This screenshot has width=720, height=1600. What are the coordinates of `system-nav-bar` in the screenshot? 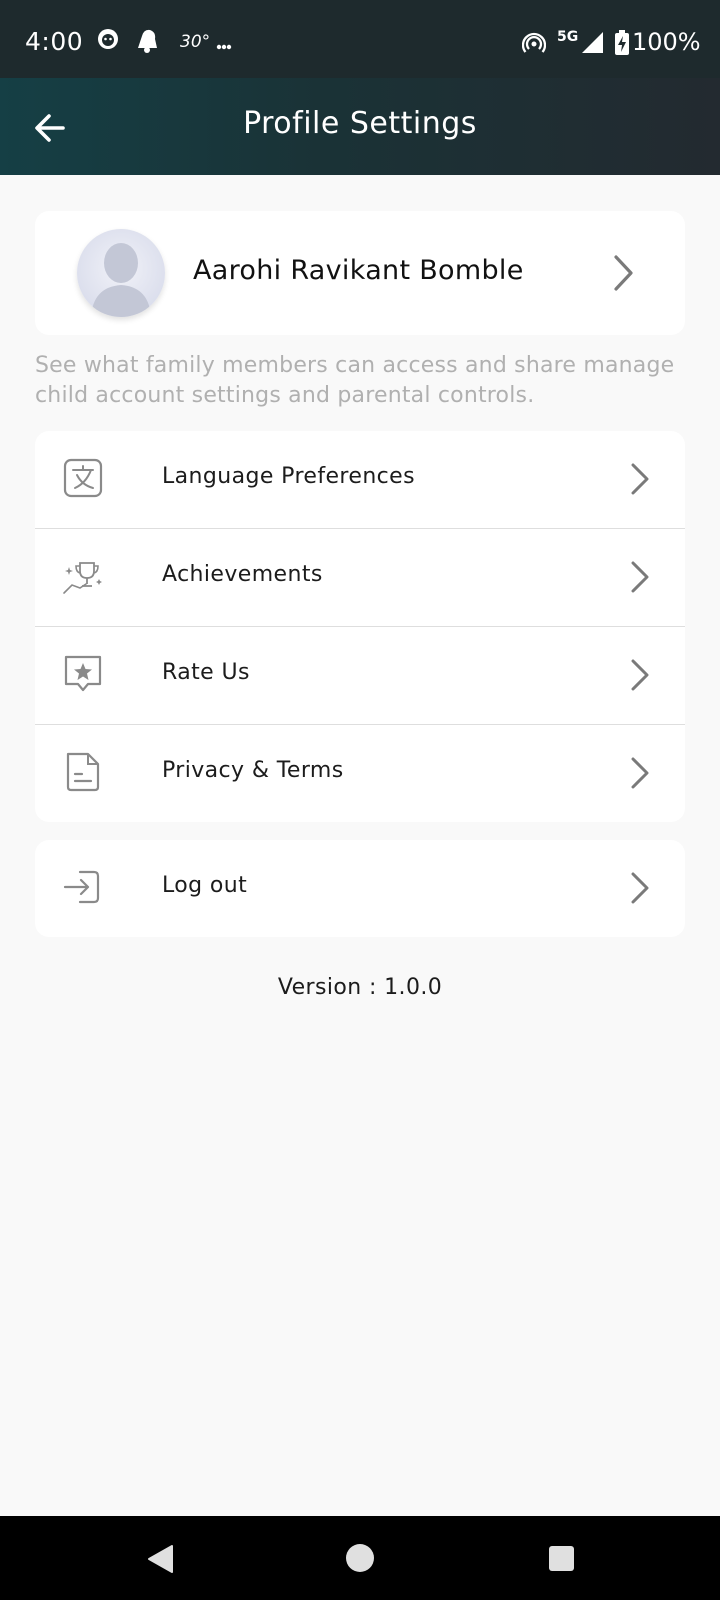 It's located at (360, 1558).